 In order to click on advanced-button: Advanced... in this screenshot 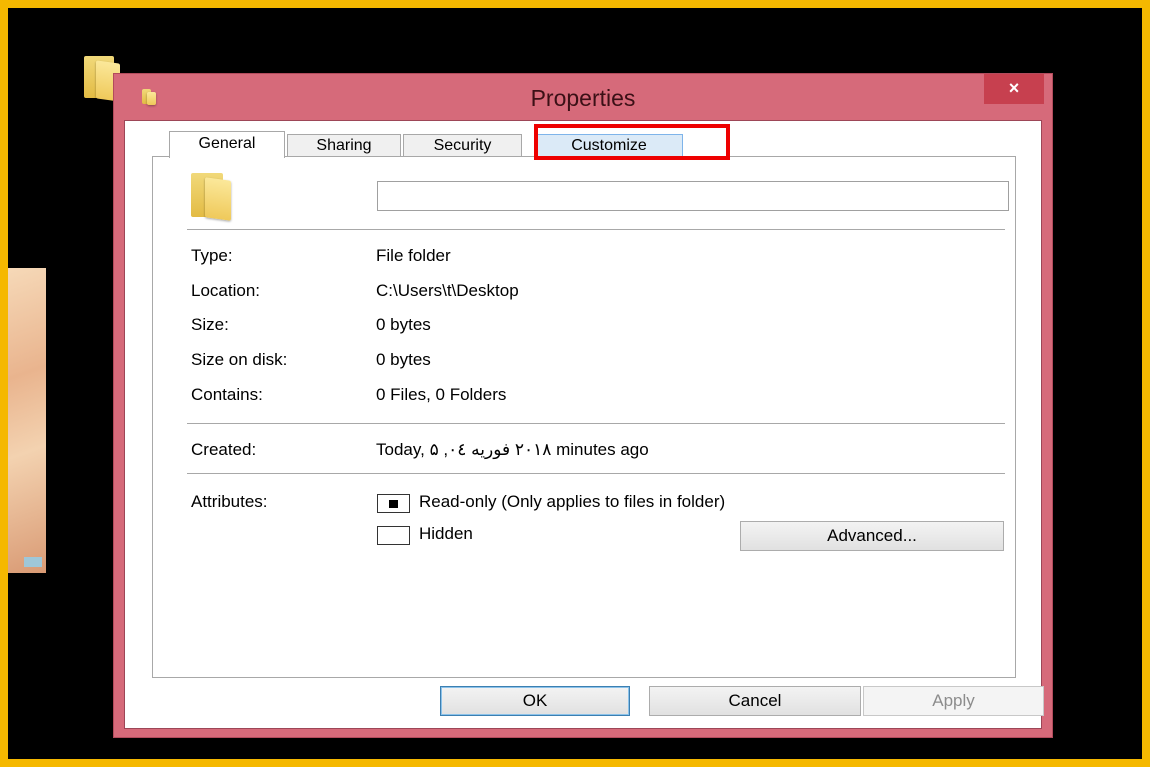, I will do `click(872, 536)`.